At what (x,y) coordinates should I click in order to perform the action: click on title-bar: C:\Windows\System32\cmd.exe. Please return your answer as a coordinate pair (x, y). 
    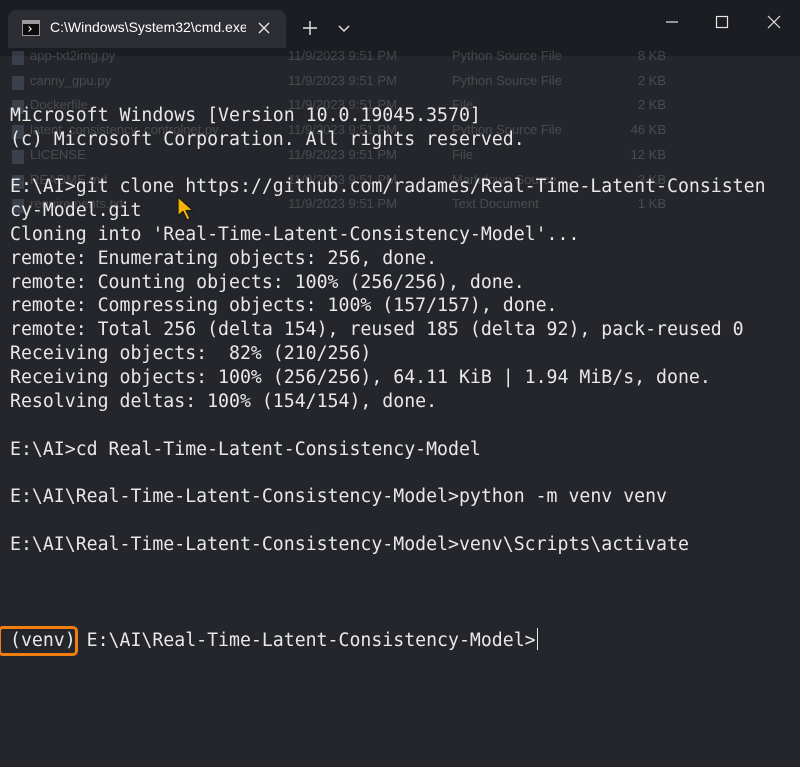
    Looking at the image, I should click on (400, 28).